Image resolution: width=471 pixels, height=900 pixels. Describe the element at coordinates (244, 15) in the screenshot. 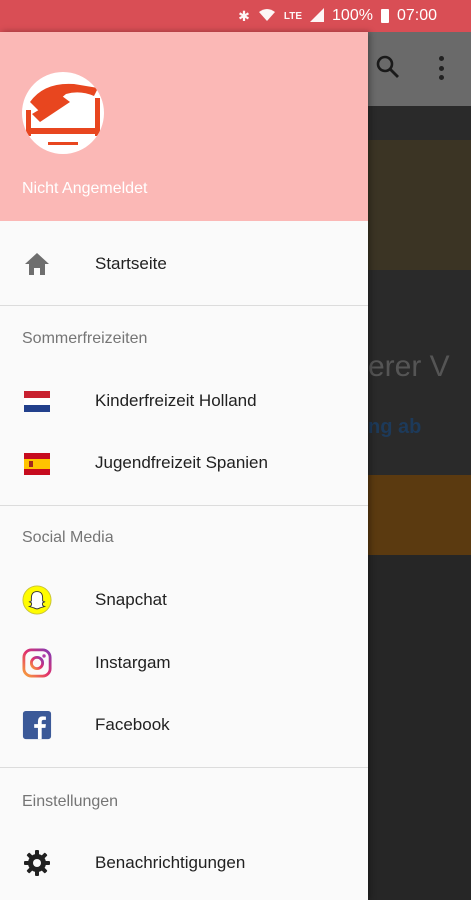

I see `bluetooth-icon: ✱` at that location.